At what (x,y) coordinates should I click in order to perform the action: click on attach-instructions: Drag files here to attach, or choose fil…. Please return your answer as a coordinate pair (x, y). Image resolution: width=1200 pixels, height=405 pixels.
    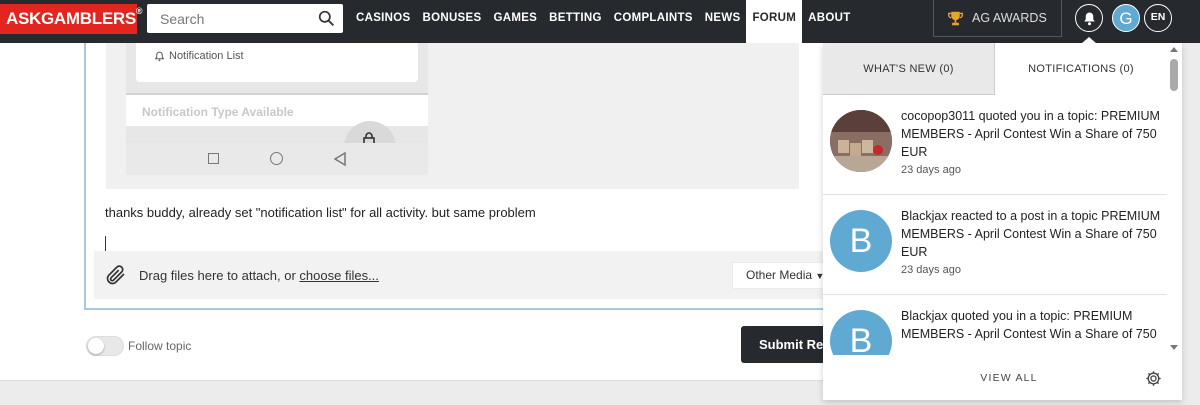
    Looking at the image, I should click on (259, 275).